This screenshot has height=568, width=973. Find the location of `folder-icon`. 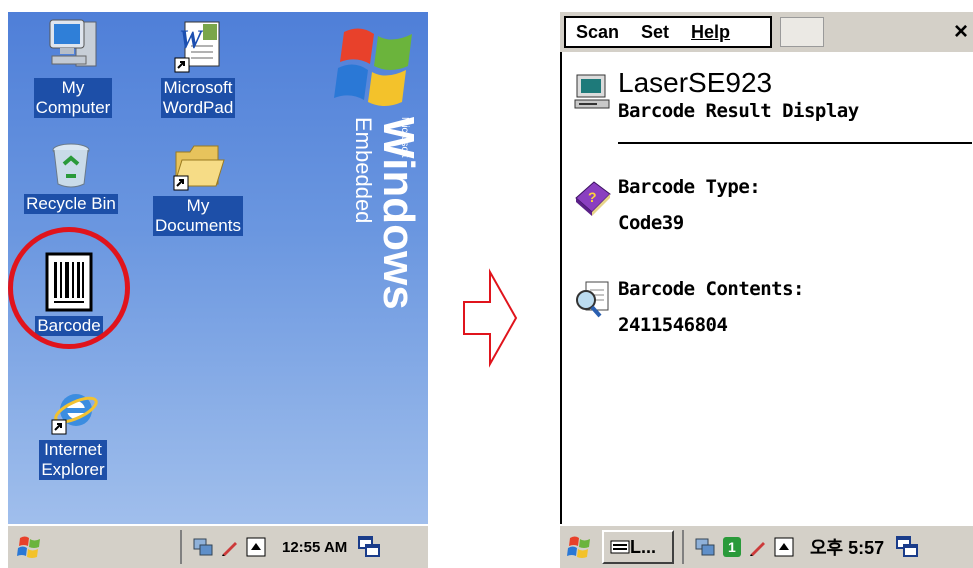

folder-icon is located at coordinates (199, 168).